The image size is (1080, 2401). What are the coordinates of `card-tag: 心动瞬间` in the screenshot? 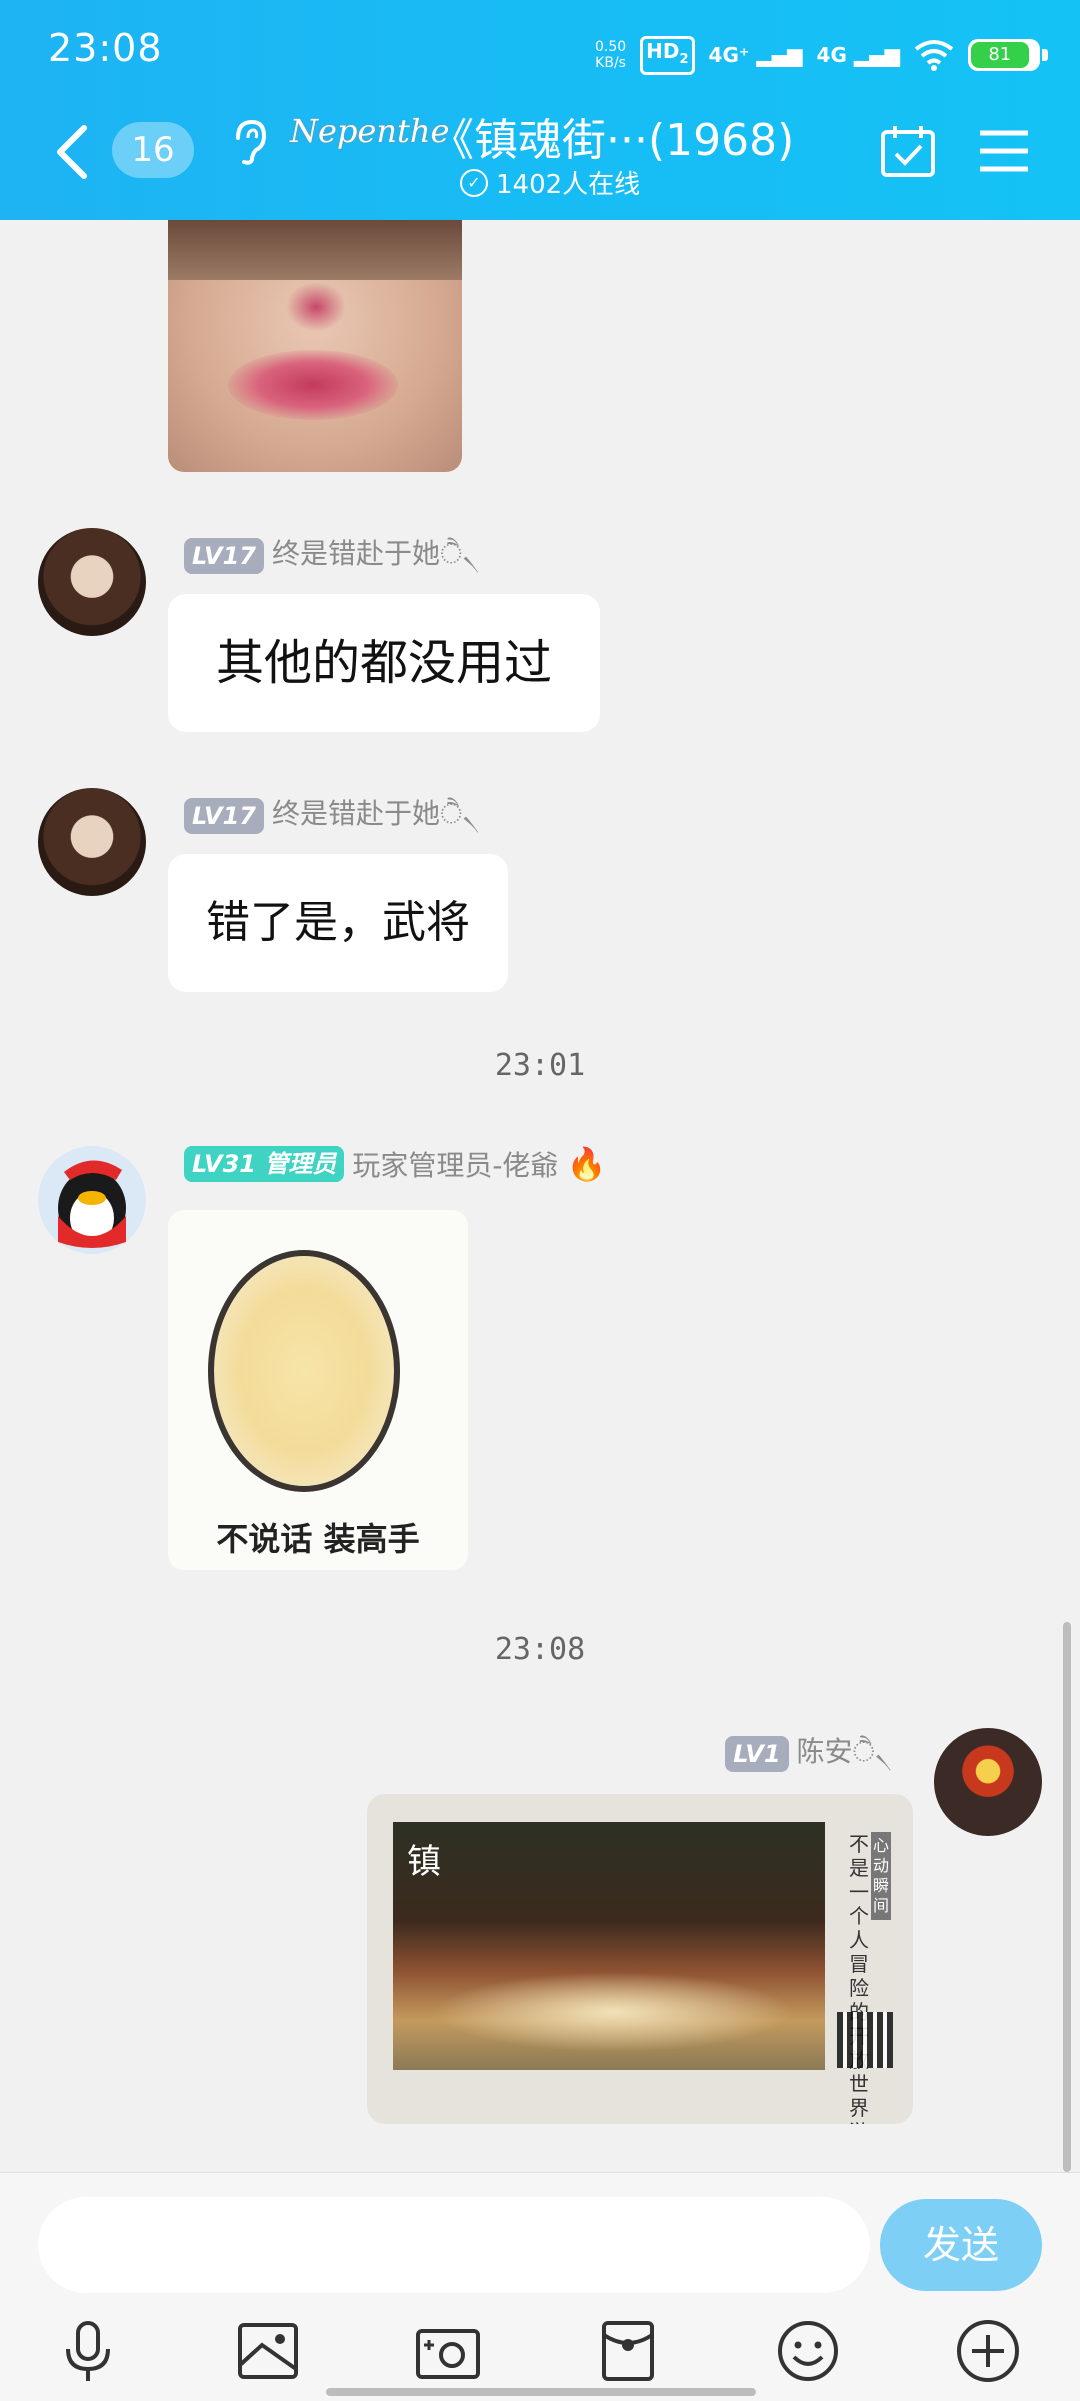 It's located at (881, 1876).